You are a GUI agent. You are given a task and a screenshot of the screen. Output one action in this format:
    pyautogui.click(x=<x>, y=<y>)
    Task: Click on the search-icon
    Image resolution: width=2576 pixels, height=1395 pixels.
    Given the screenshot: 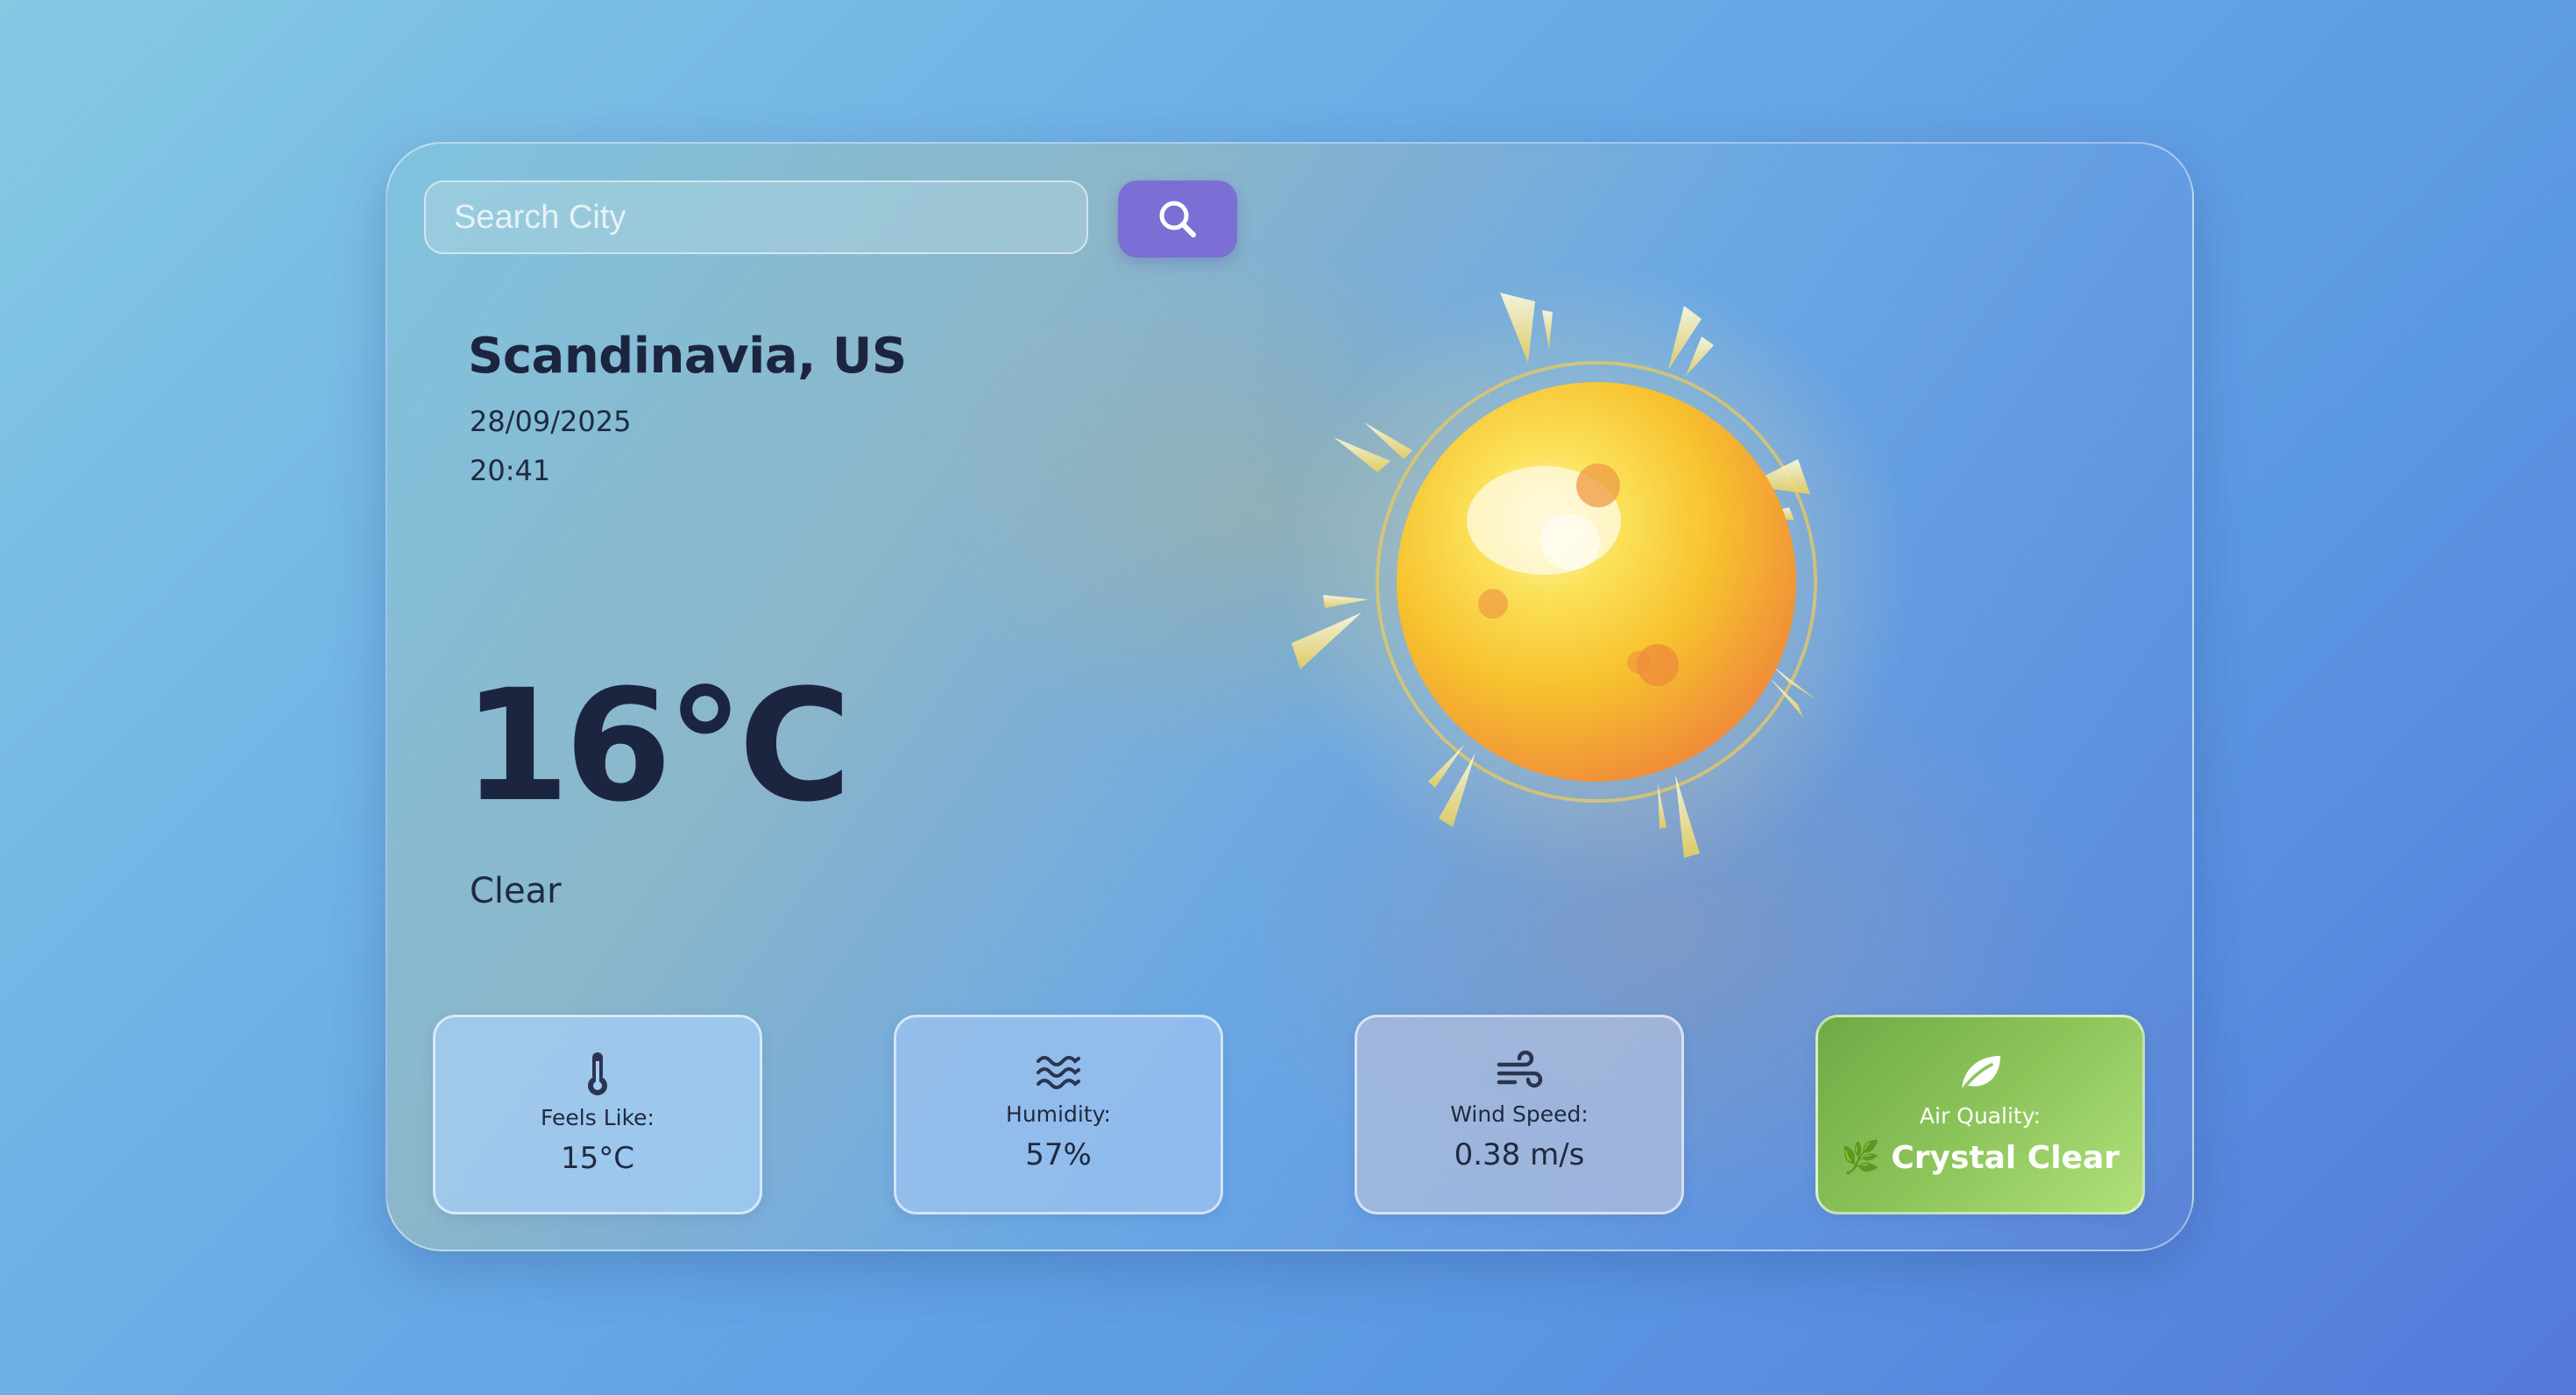 What is the action you would take?
    pyautogui.click(x=1177, y=219)
    